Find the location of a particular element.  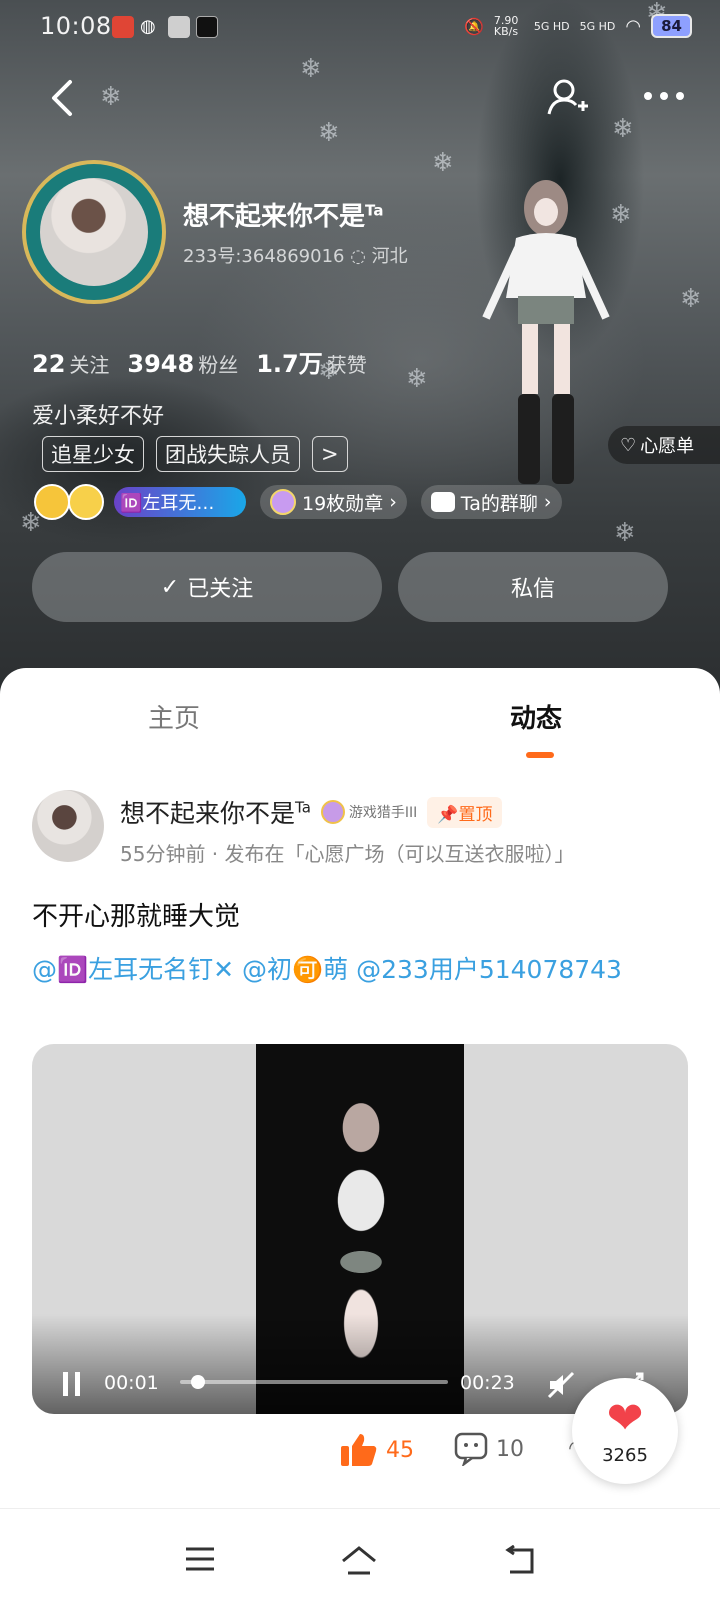

tiktok-icon is located at coordinates (207, 27).